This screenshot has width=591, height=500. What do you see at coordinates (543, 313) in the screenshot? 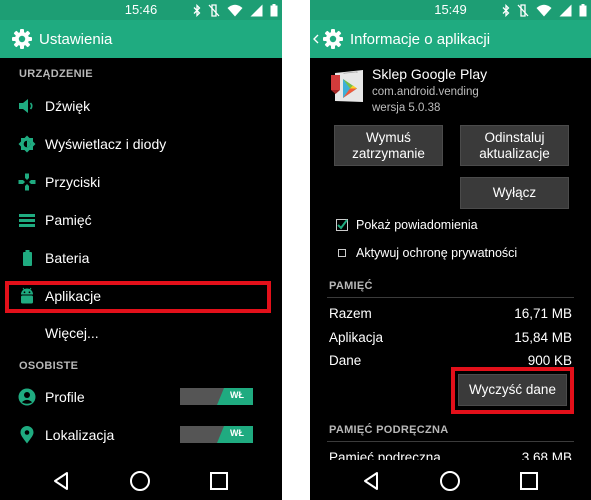
I see `storage-value: 16,71 MB` at bounding box center [543, 313].